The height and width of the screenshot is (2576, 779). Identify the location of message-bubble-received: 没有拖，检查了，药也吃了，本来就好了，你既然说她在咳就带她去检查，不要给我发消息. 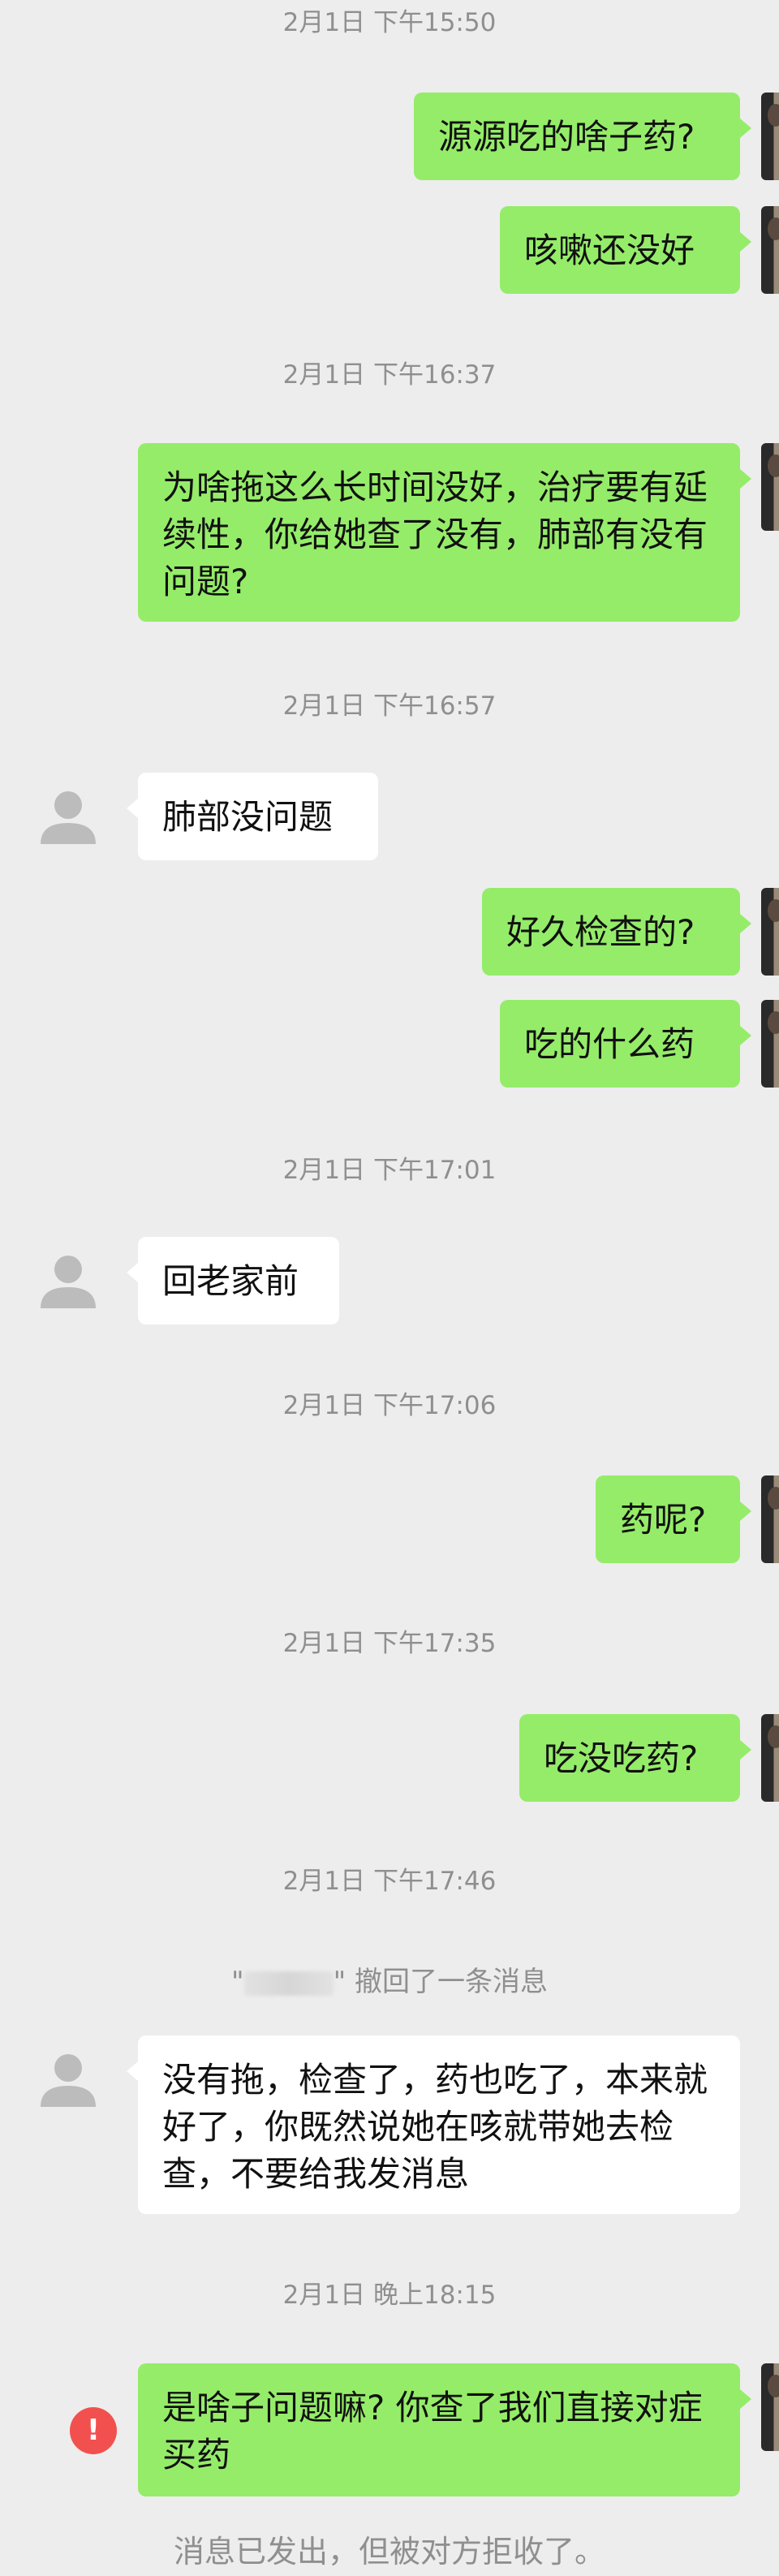
(433, 2124).